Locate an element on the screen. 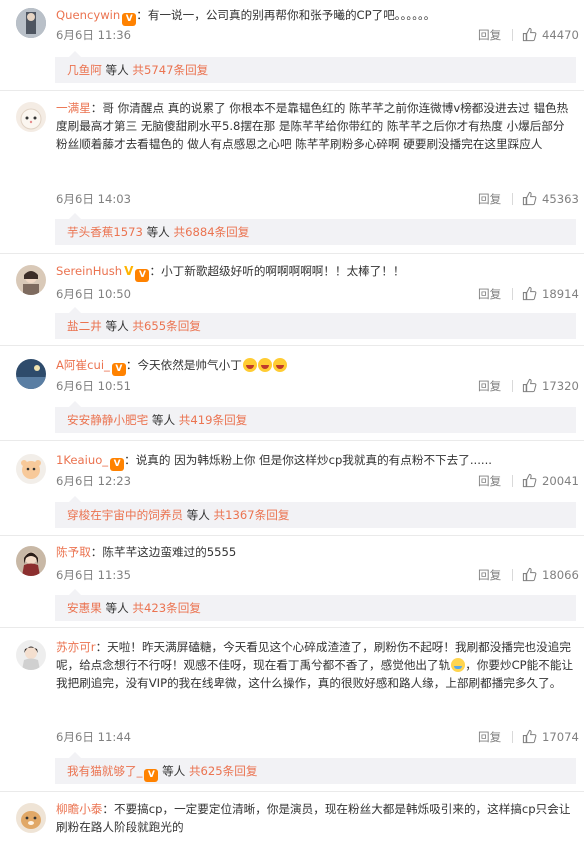  comment-text: 陈予取：陈芊芊这边蛮难过的5555 is located at coordinates (316, 552).